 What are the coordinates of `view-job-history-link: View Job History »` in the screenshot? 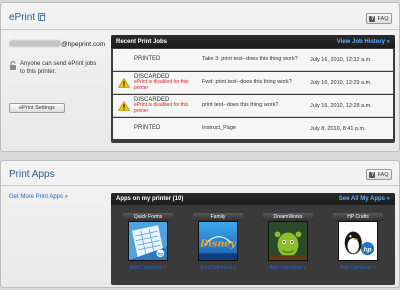 It's located at (363, 42).